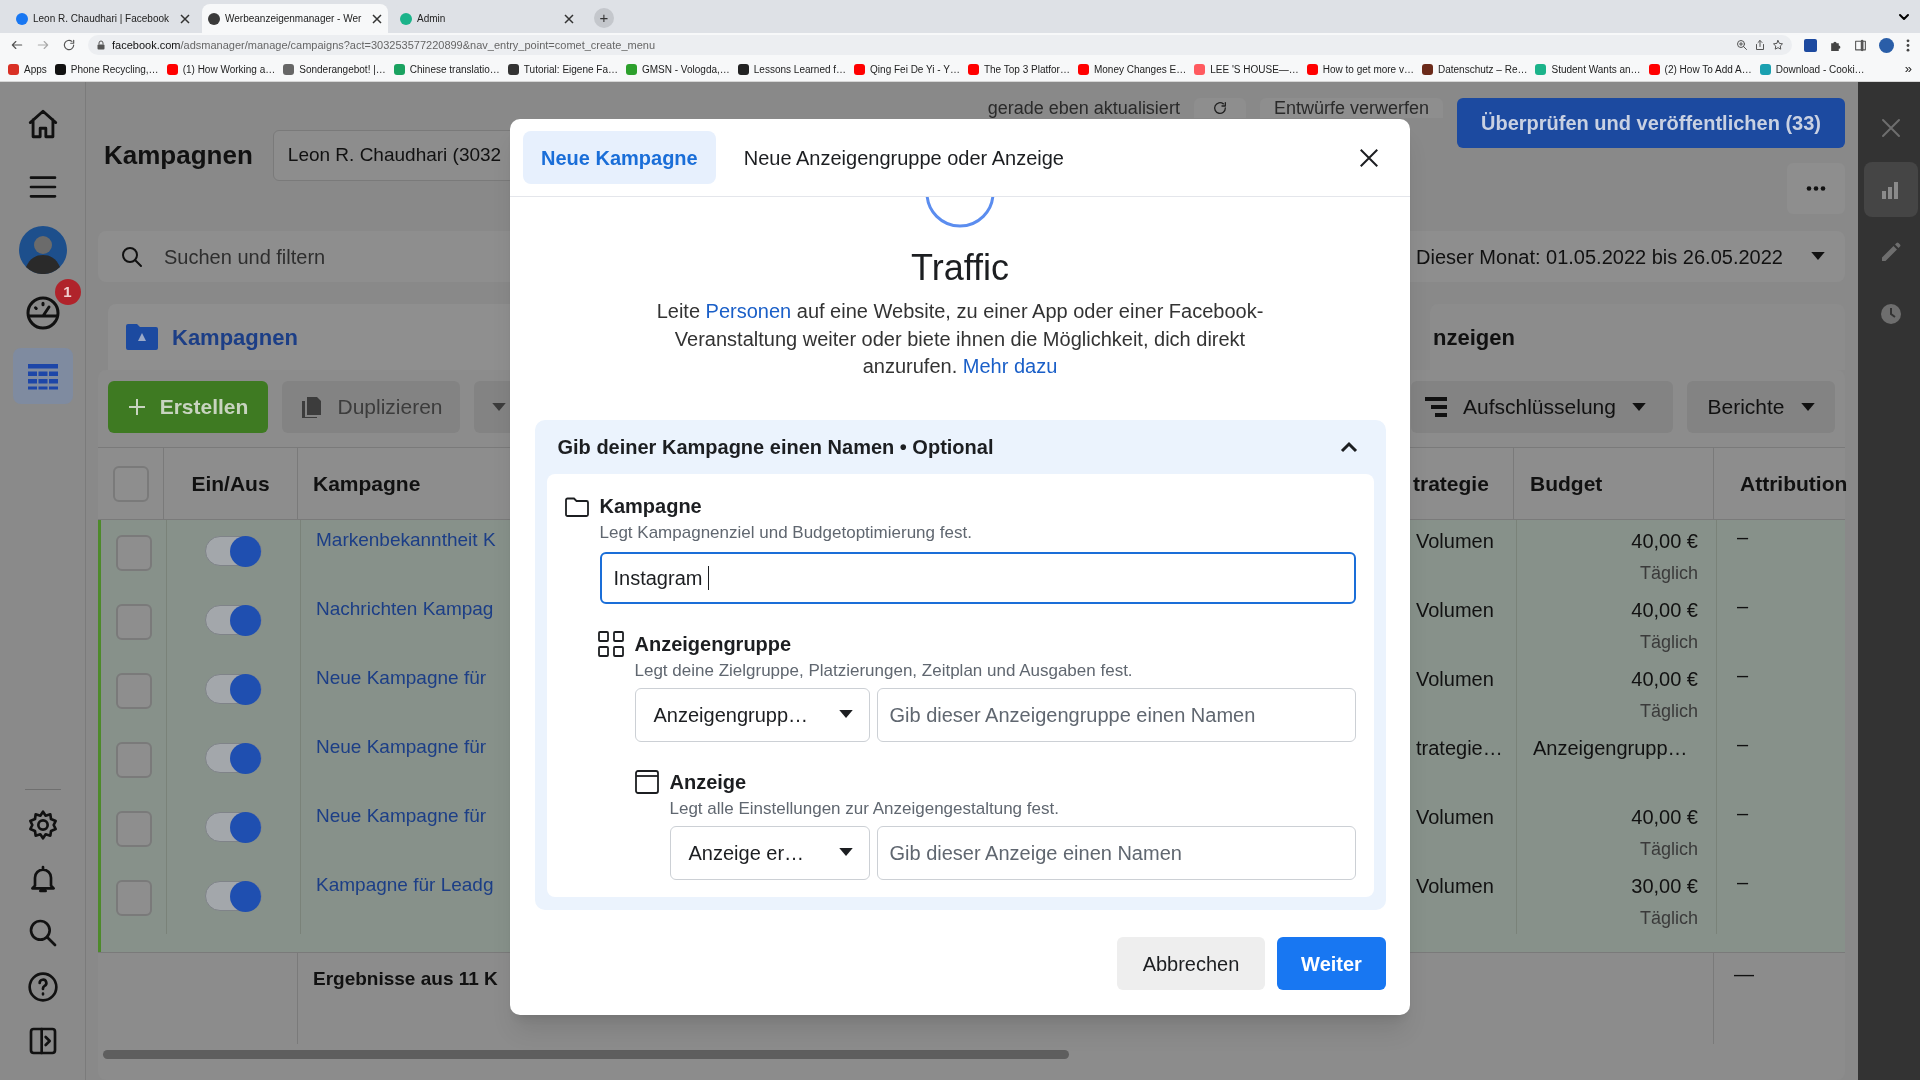  Describe the element at coordinates (295, 18) in the screenshot. I see `browser-tab: Werbeanzeigenmanager - Wer` at that location.